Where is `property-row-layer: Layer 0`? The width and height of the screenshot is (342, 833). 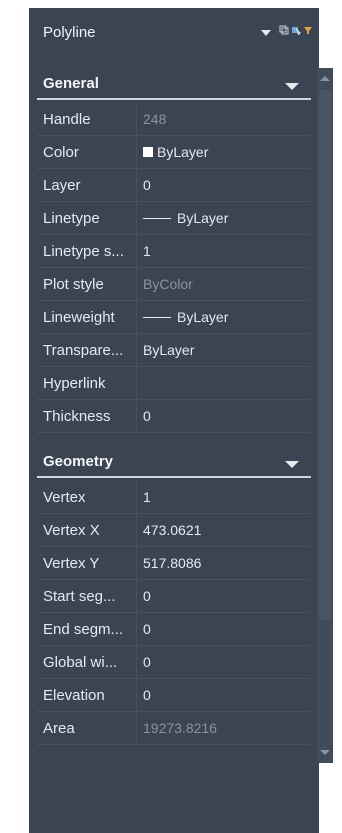
property-row-layer: Layer 0 is located at coordinates (174, 185).